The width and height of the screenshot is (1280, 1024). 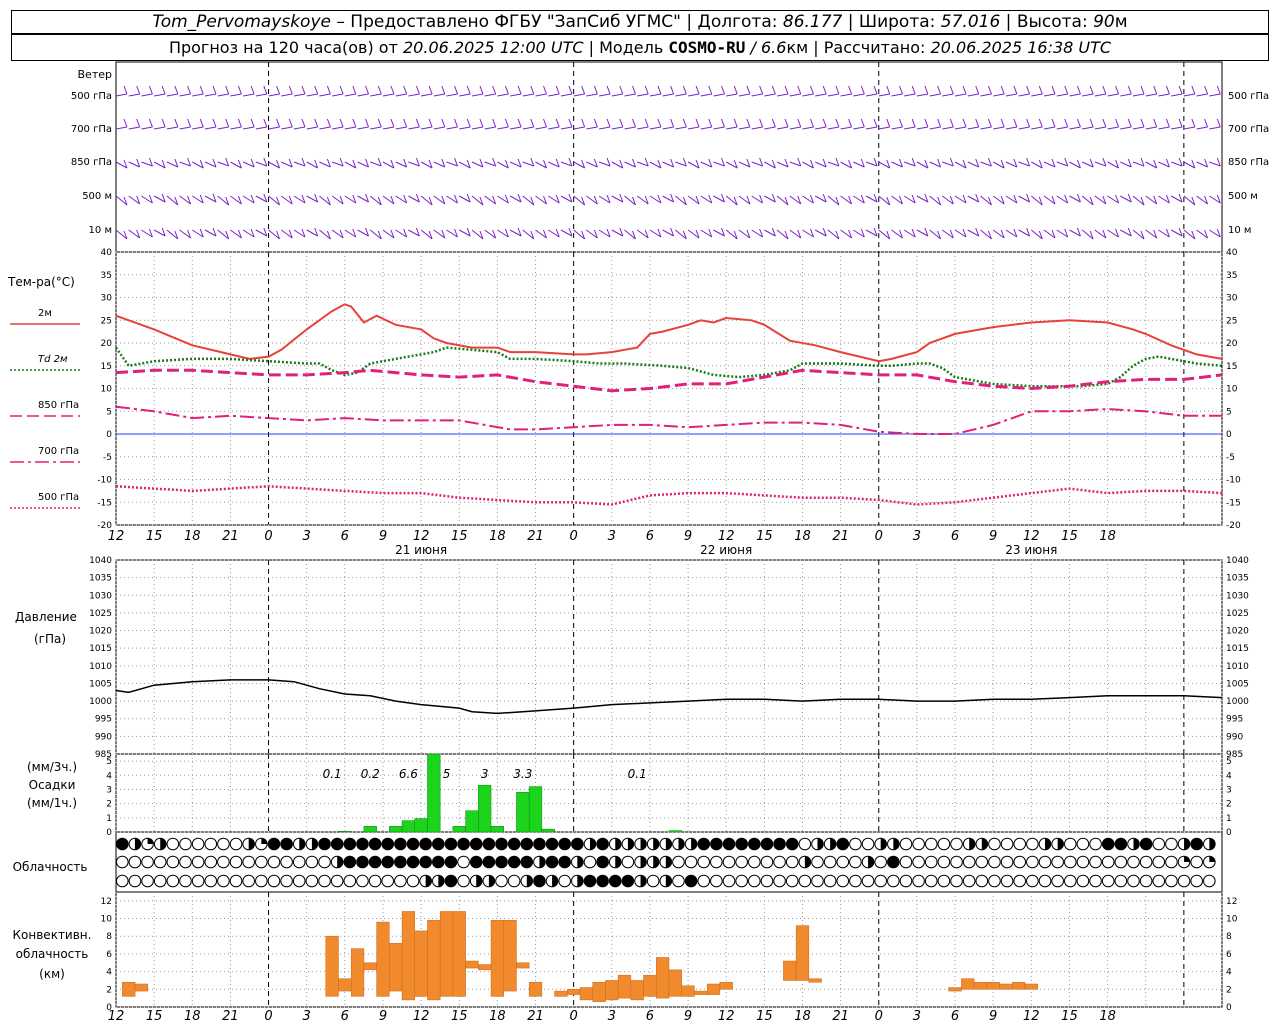 I want to click on temp-tick-left: -10, so click(x=104, y=481).